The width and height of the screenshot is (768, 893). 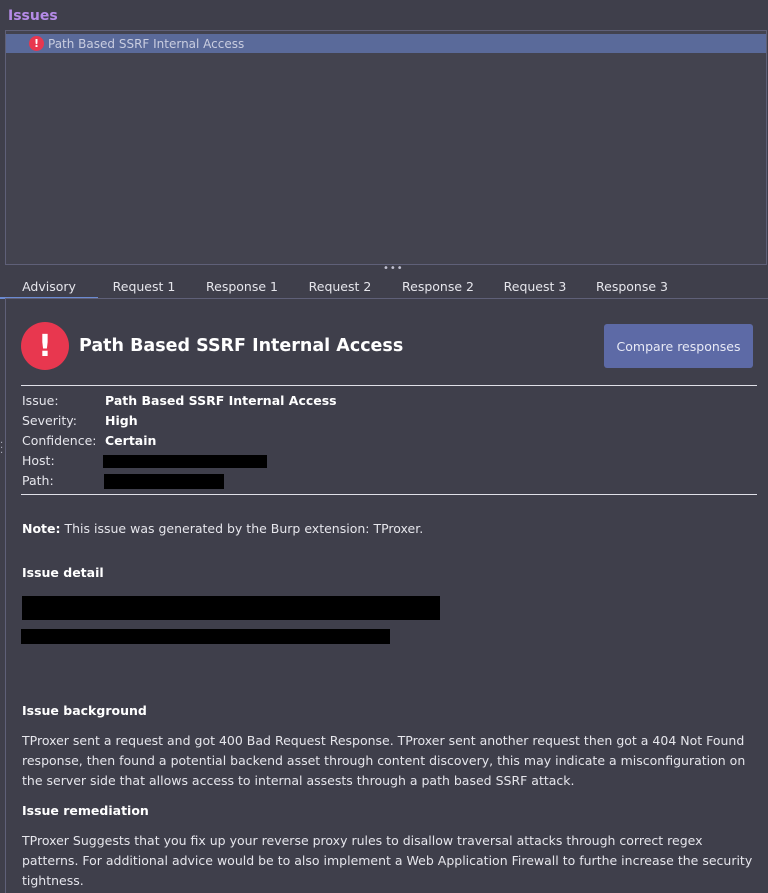 What do you see at coordinates (41, 528) in the screenshot?
I see `note-label: Note:` at bounding box center [41, 528].